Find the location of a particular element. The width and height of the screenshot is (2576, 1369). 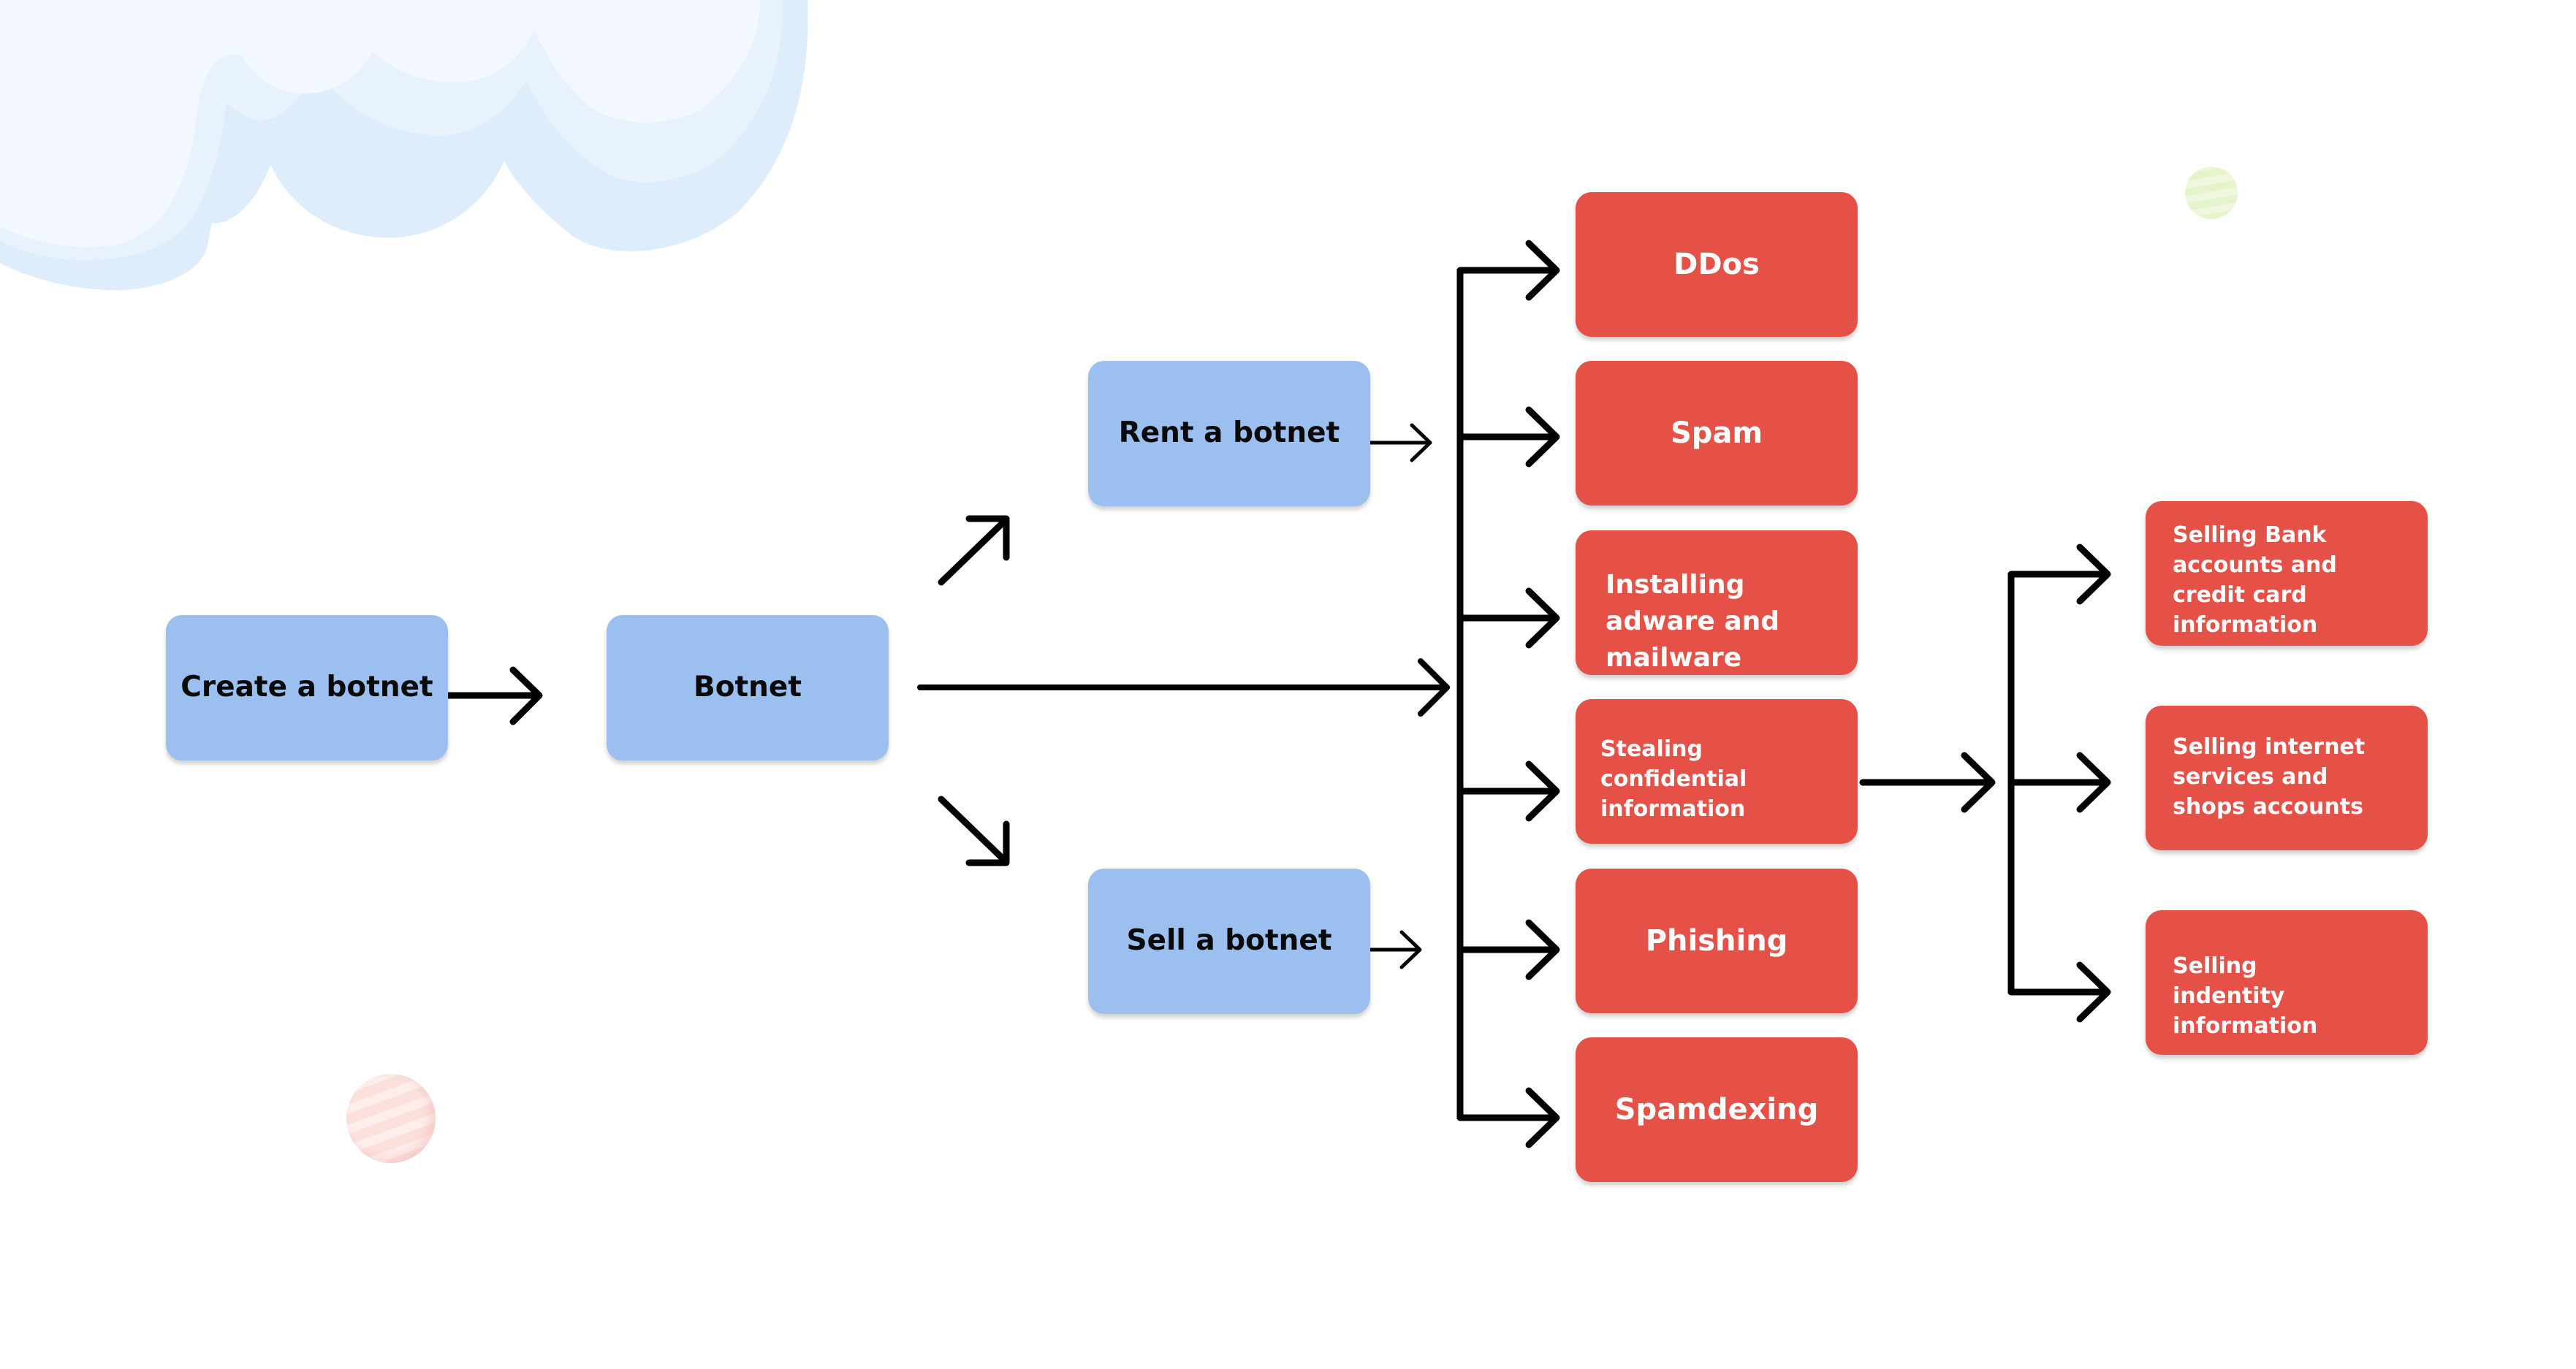

node-label: Botnet is located at coordinates (748, 687).